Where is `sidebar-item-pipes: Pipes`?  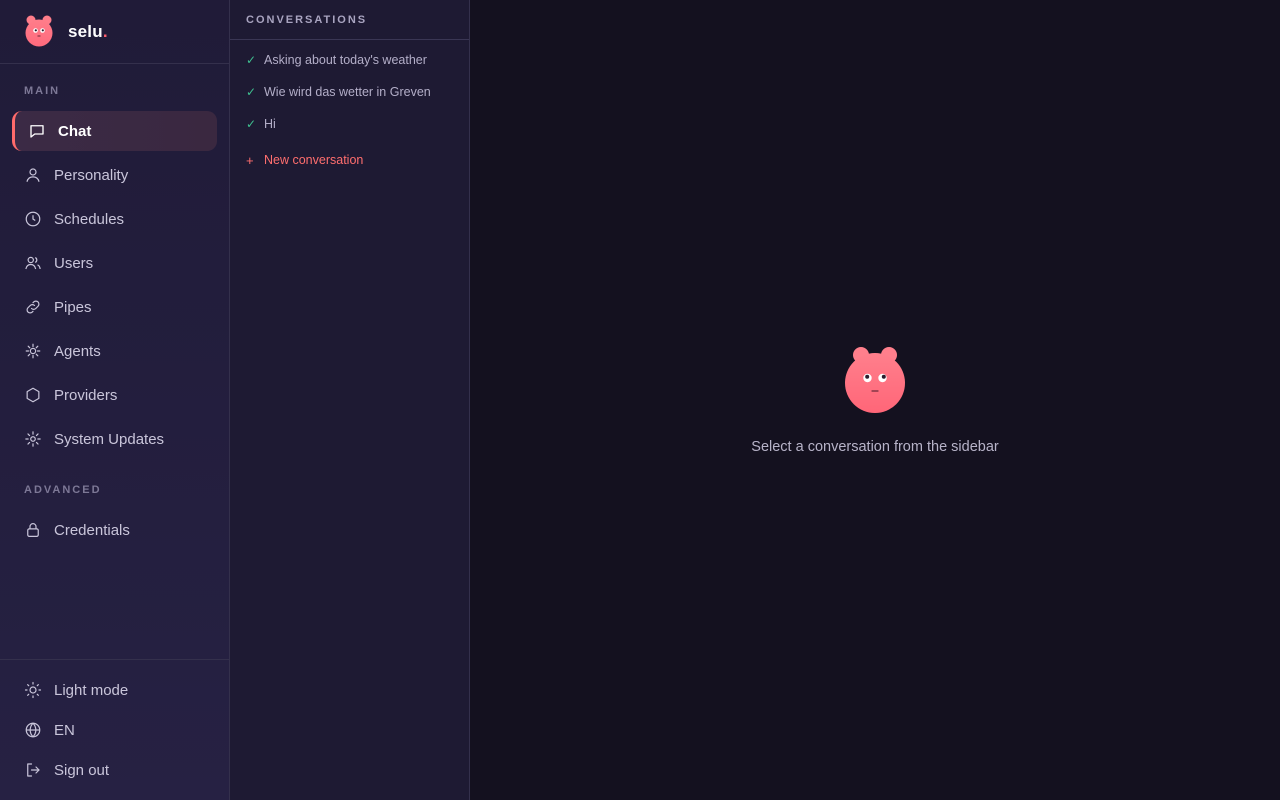 sidebar-item-pipes: Pipes is located at coordinates (114, 307).